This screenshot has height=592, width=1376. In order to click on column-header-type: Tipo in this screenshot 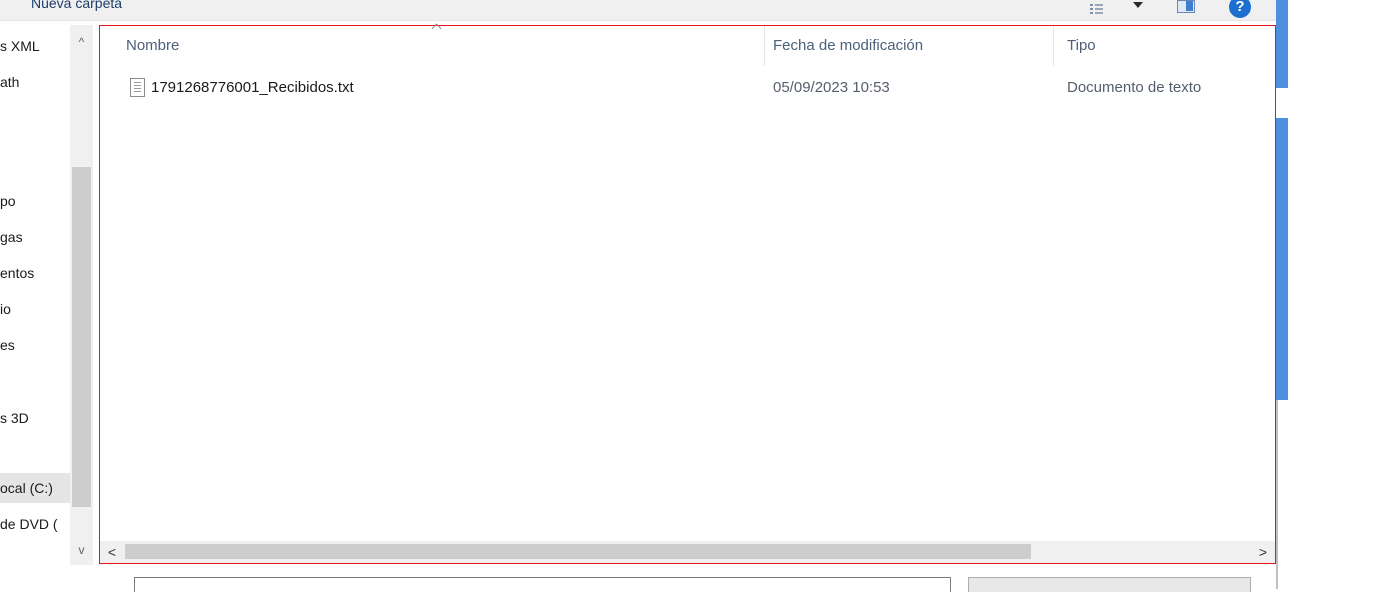, I will do `click(1081, 45)`.